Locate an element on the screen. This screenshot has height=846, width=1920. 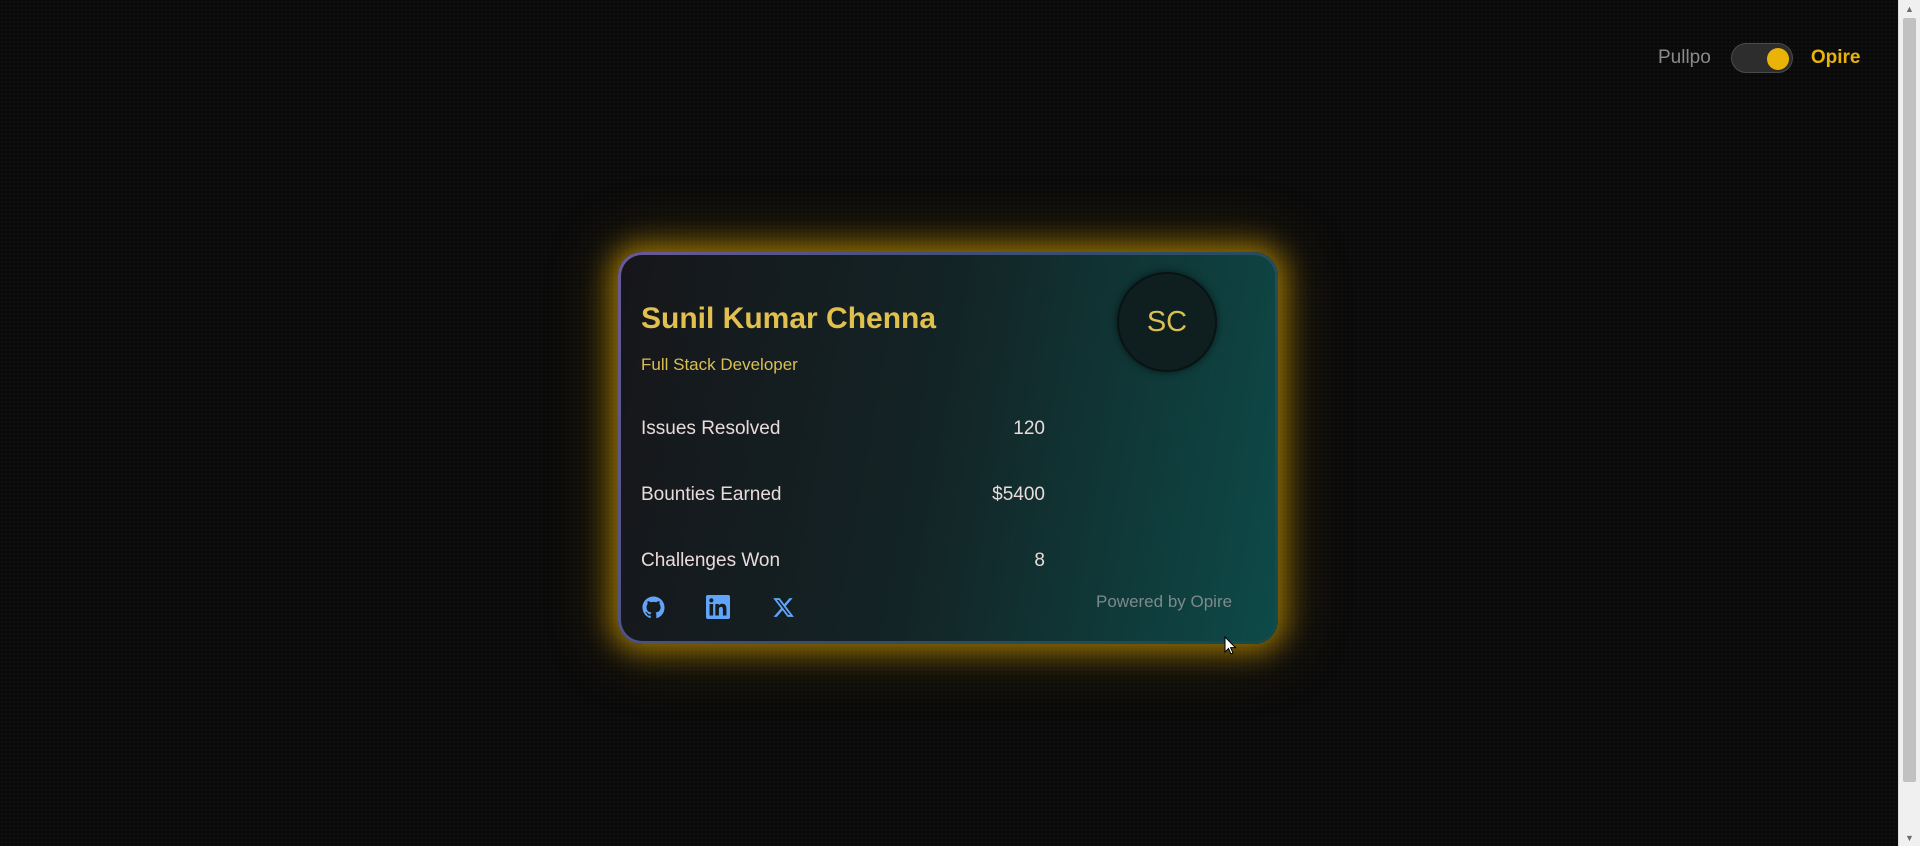
toggle-label-opire: Opire is located at coordinates (1836, 58).